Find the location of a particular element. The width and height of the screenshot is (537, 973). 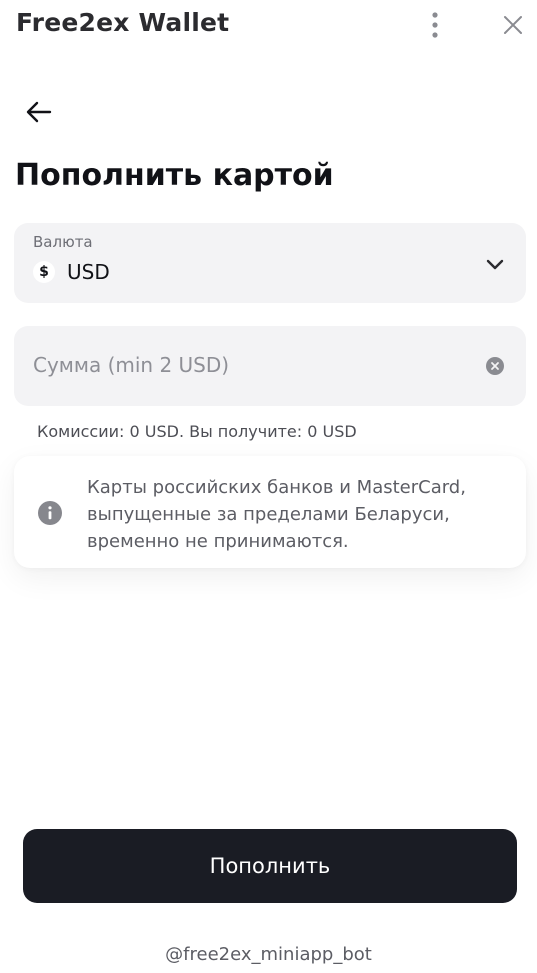

back-button is located at coordinates (39, 112).